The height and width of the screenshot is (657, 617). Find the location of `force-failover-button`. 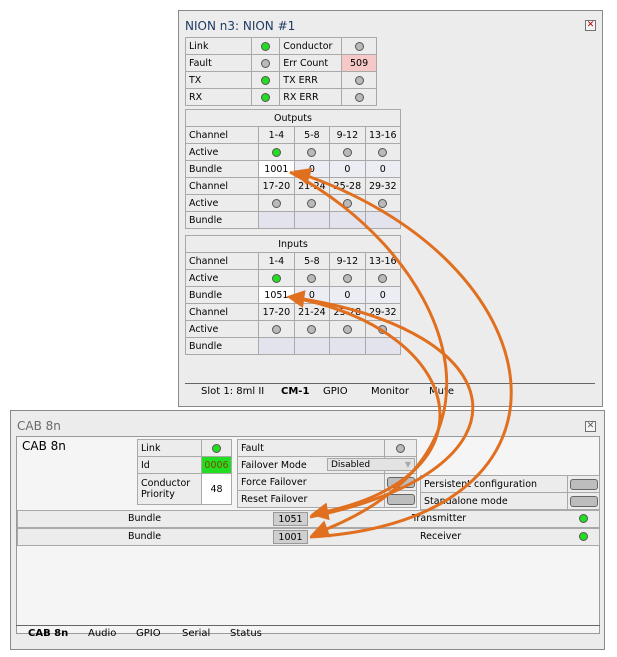

force-failover-button is located at coordinates (400, 482).